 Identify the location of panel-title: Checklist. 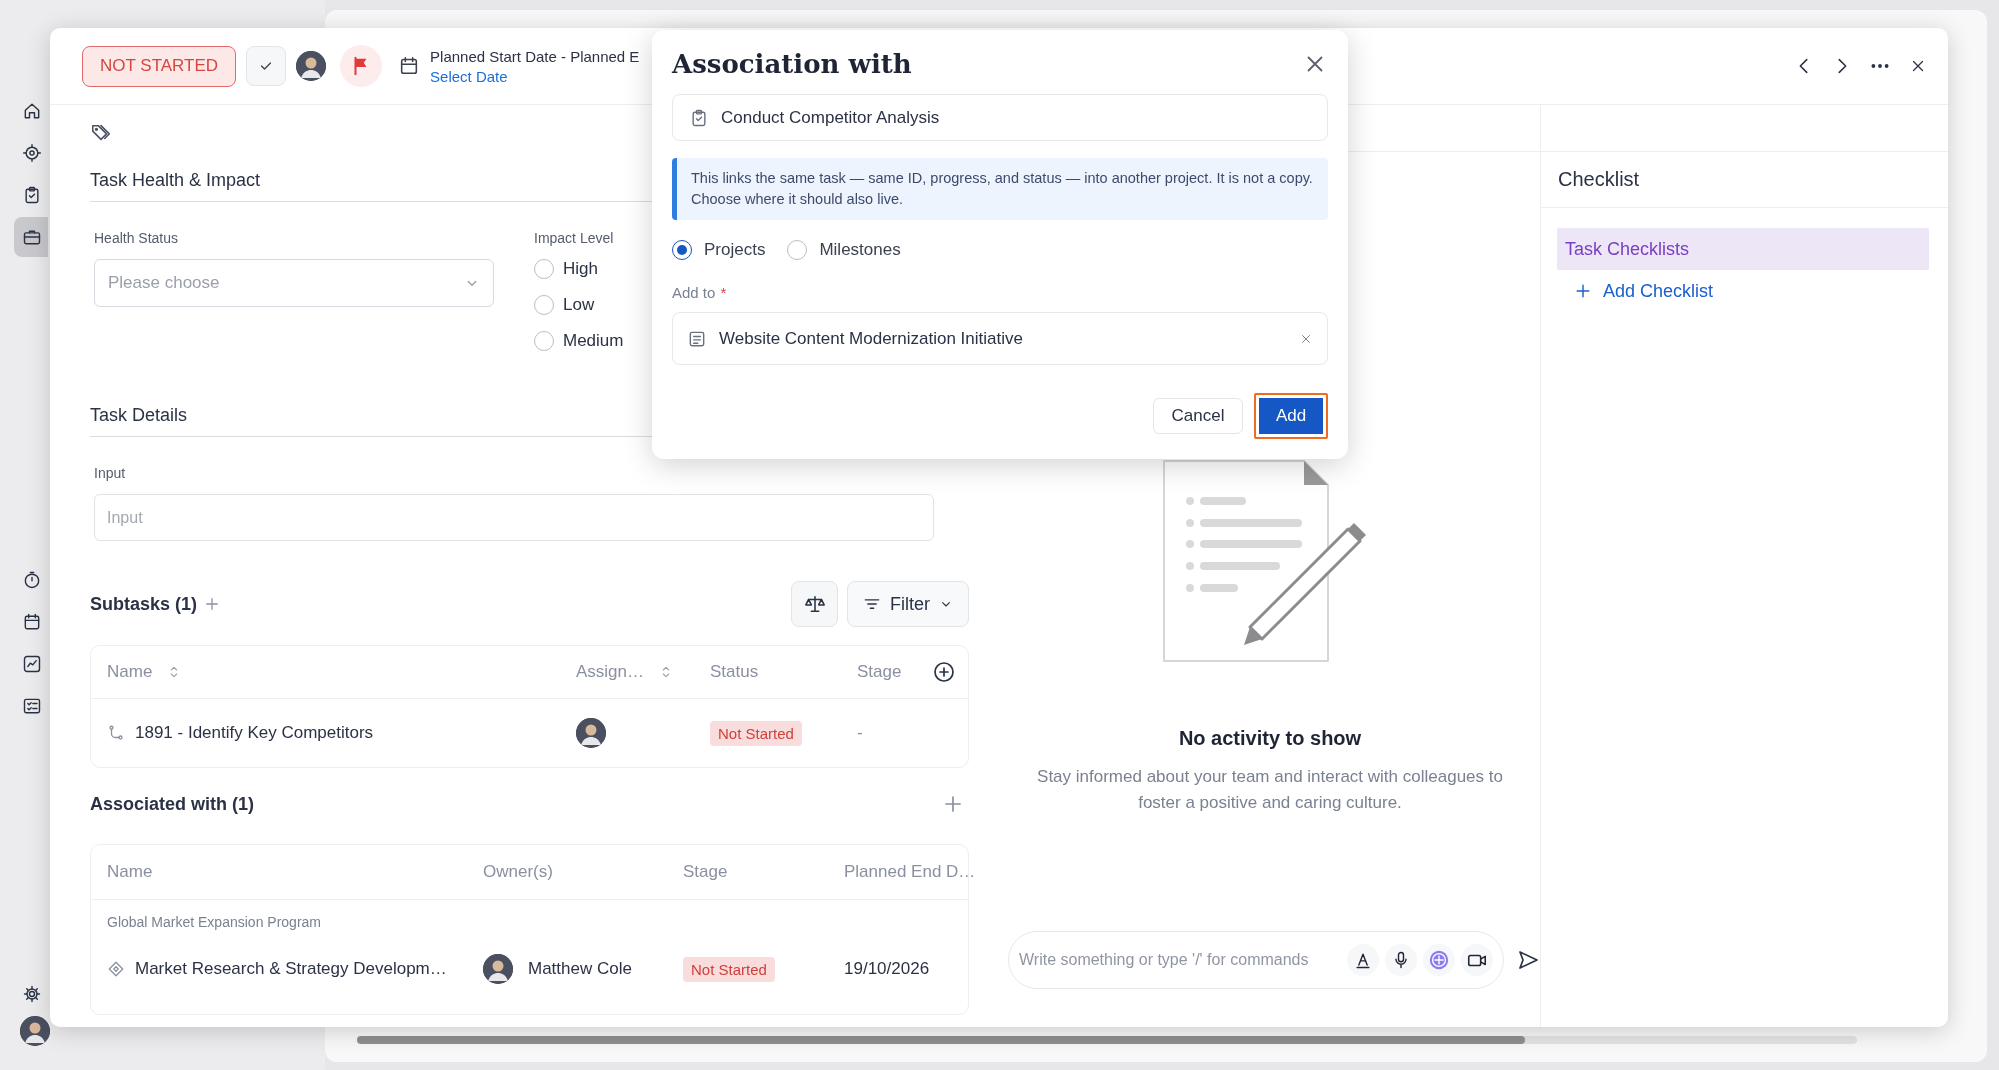
(1744, 180).